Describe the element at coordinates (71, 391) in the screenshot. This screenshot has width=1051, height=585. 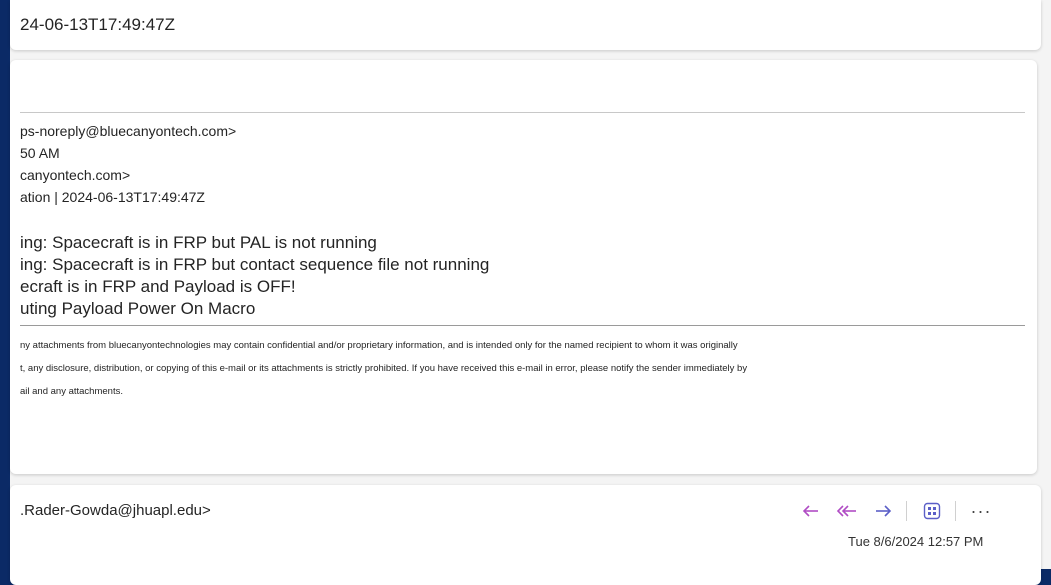
I see `disclaimer-line: ail and any attachments.` at that location.